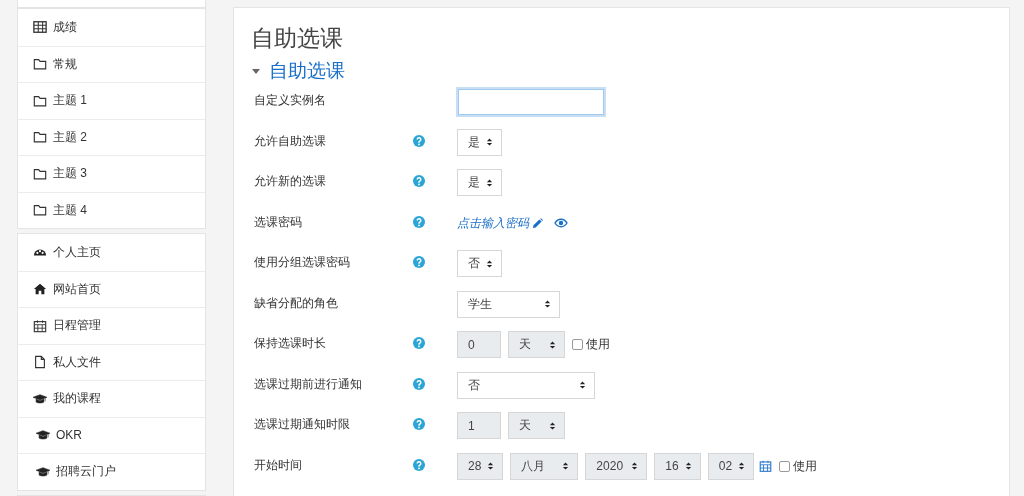 The image size is (1024, 496). What do you see at coordinates (508, 304) in the screenshot?
I see `select-dropdown: 学生` at bounding box center [508, 304].